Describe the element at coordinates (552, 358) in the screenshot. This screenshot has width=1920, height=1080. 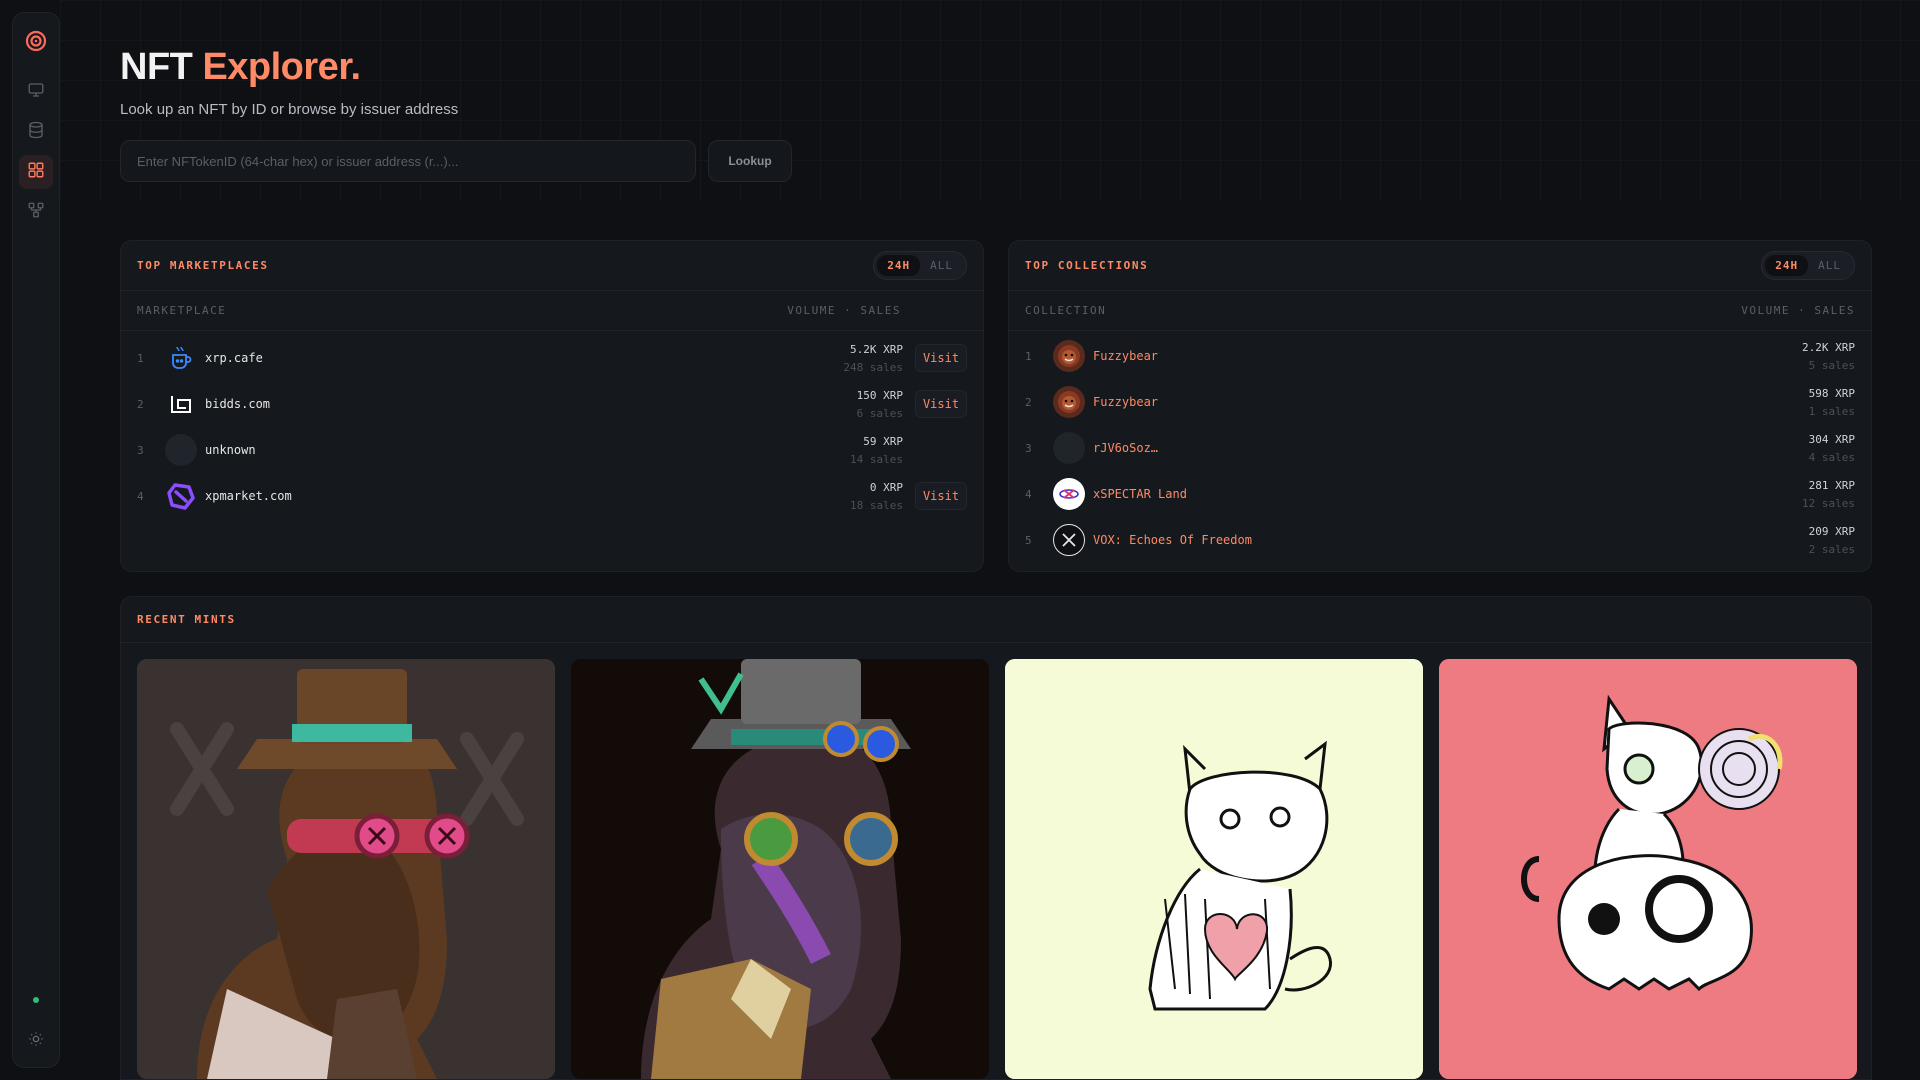
I see `table-row: 1 xrp.cafe 5.2K XRP 248 sales Visit` at that location.